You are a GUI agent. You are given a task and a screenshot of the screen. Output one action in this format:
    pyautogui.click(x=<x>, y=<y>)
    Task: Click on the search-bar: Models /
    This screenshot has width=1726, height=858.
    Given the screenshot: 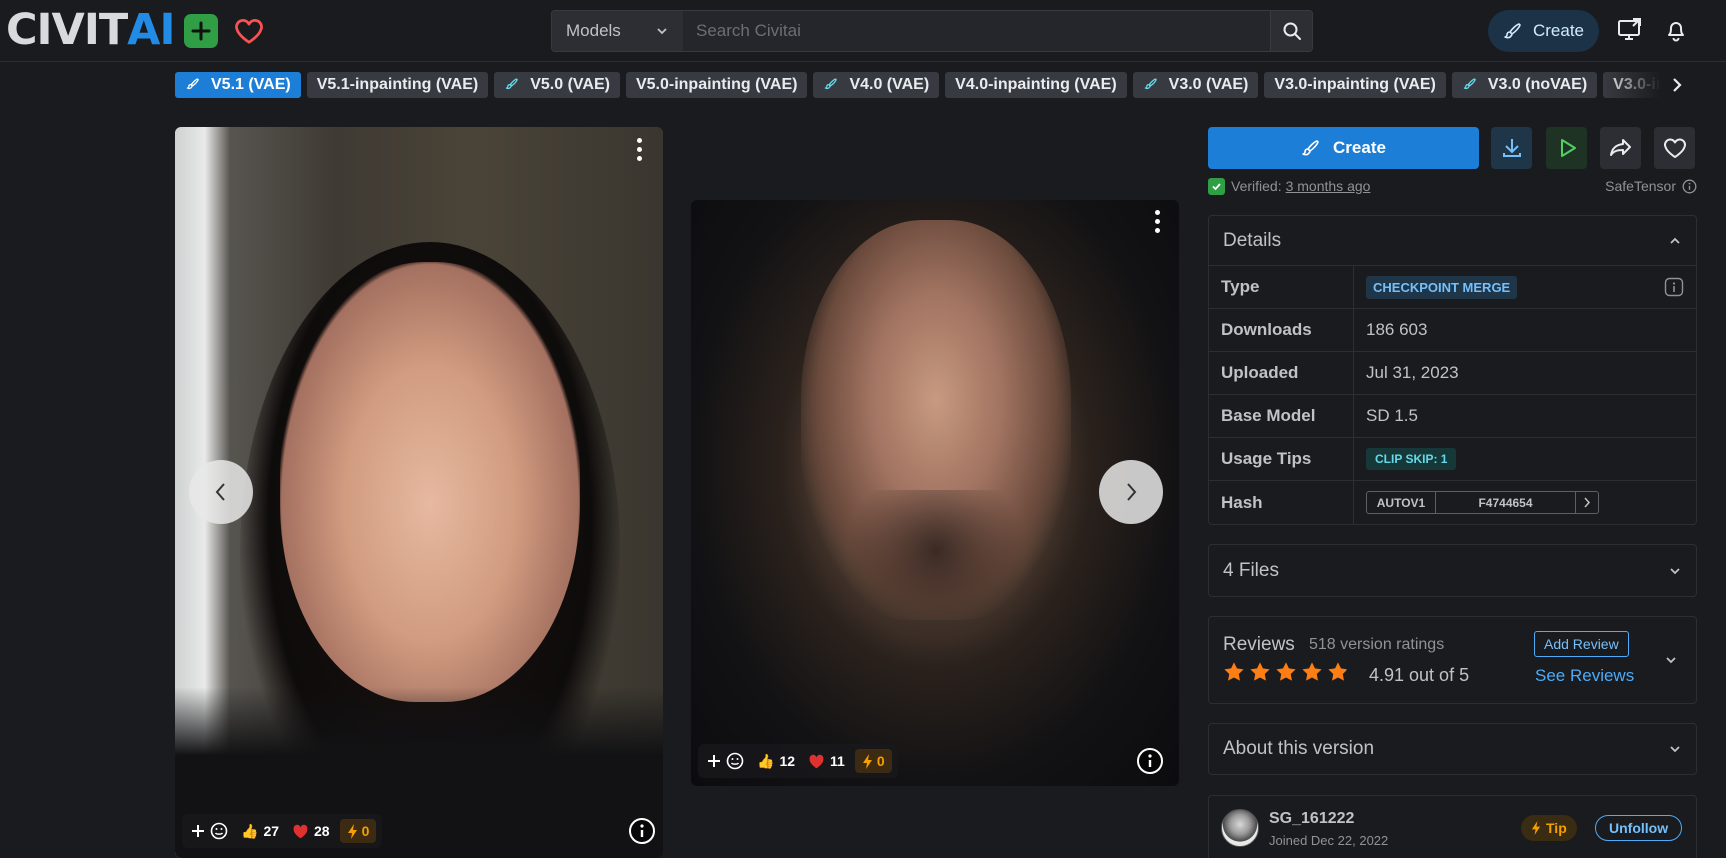 What is the action you would take?
    pyautogui.click(x=932, y=31)
    